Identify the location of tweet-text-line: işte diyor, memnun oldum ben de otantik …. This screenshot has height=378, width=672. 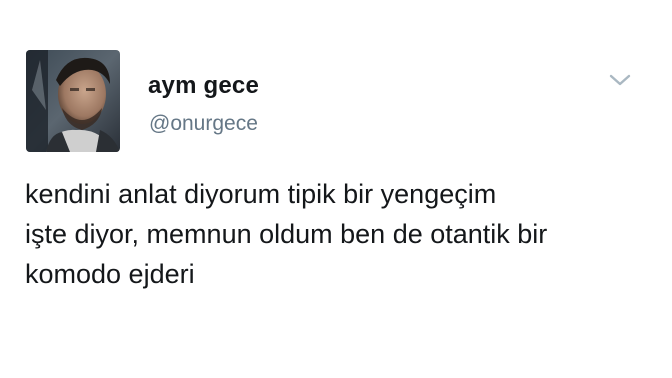
(286, 234).